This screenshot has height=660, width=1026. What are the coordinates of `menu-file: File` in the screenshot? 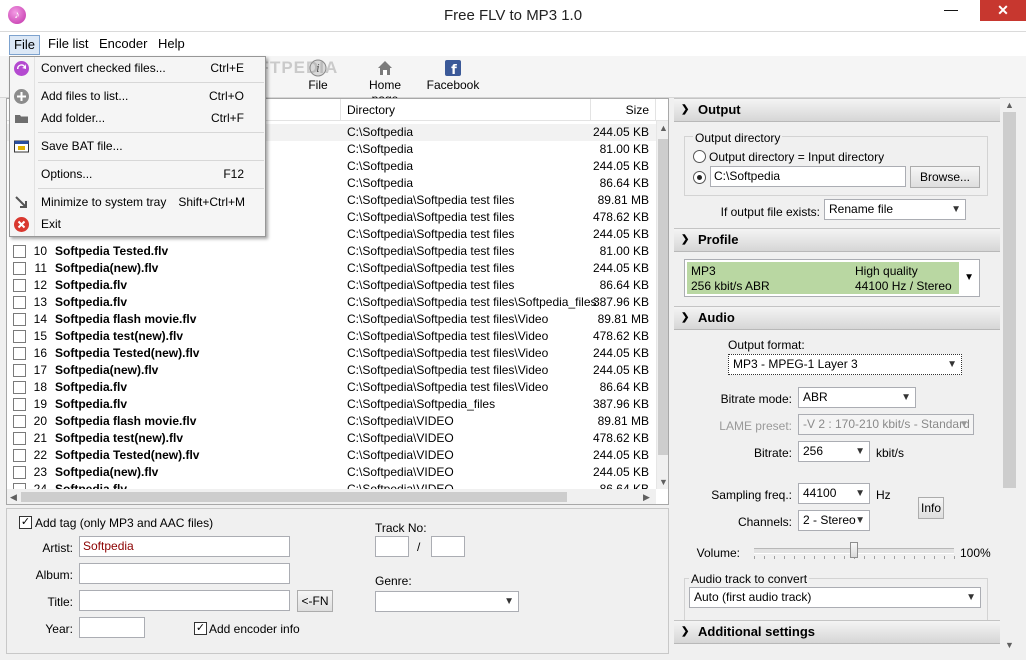 It's located at (24, 45).